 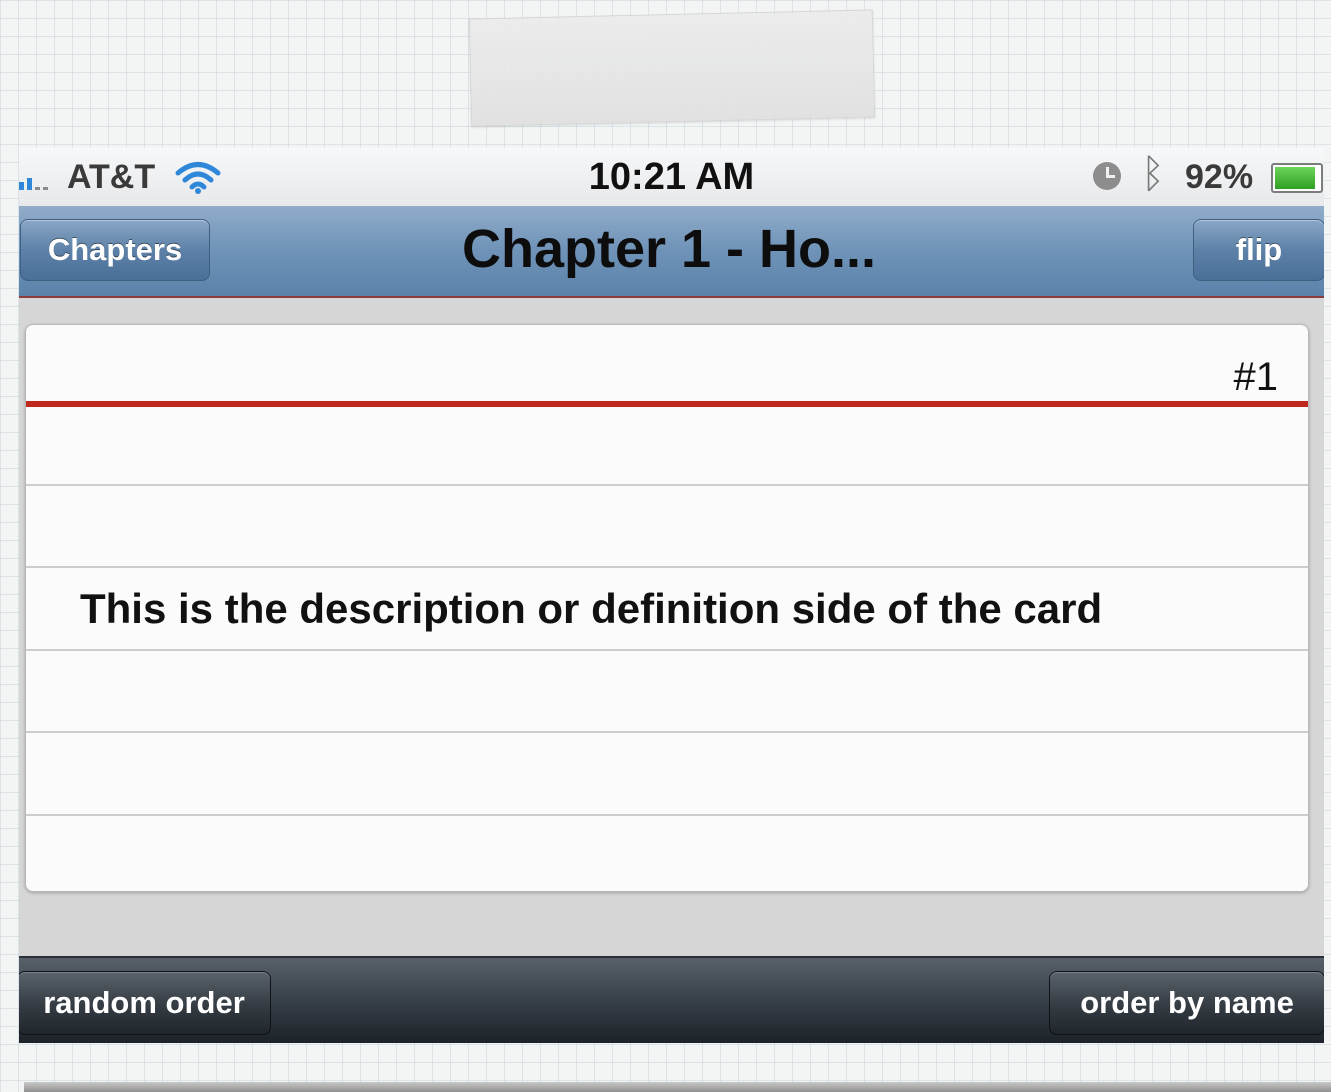 I want to click on bottom-toolbar: random order order by name, so click(x=671, y=999).